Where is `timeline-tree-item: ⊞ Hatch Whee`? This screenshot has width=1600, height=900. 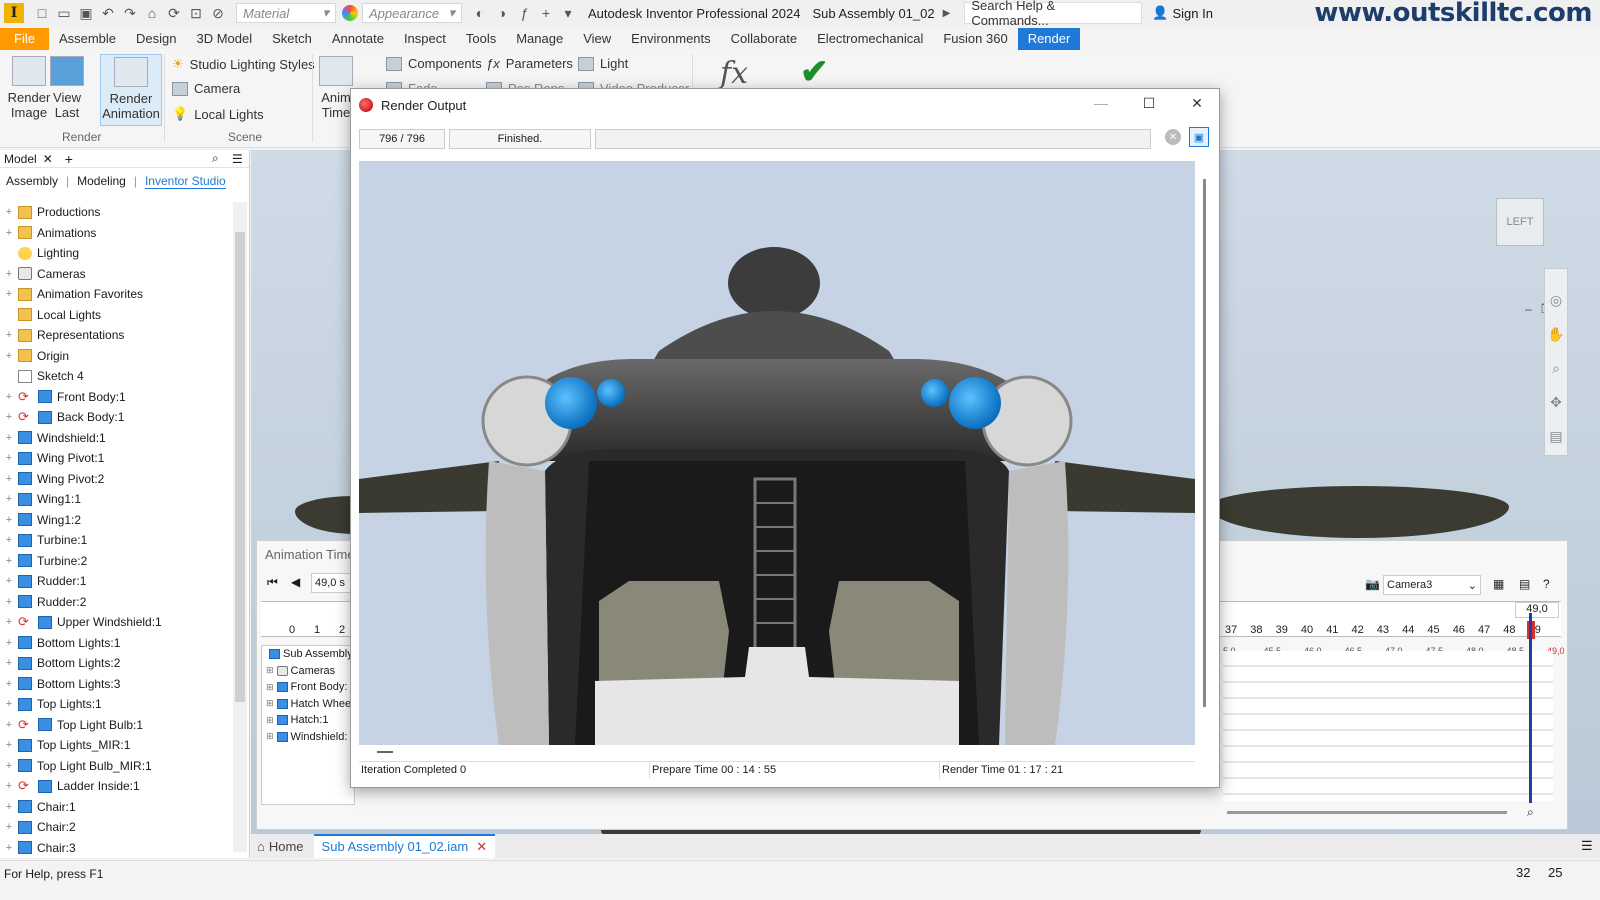 timeline-tree-item: ⊞ Hatch Whee is located at coordinates (308, 704).